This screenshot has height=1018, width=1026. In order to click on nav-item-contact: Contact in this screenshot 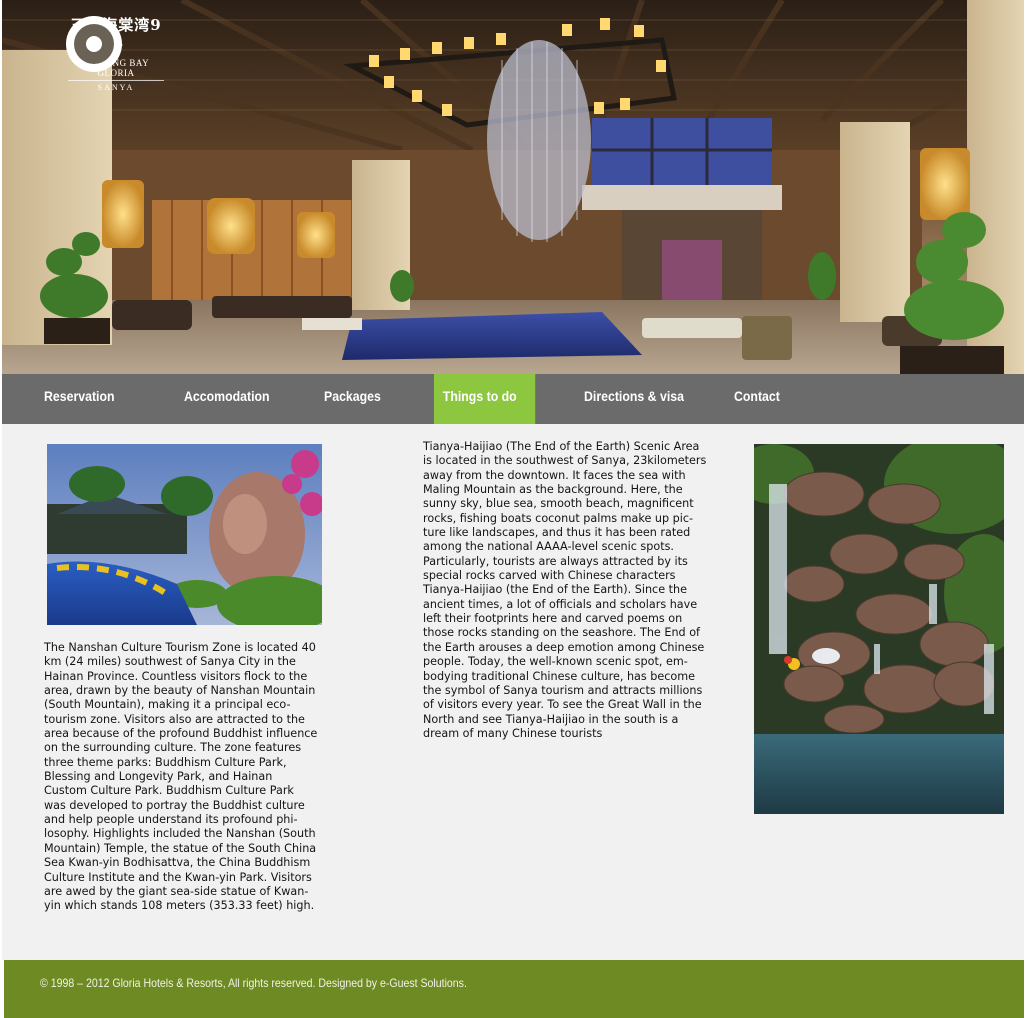, I will do `click(757, 399)`.